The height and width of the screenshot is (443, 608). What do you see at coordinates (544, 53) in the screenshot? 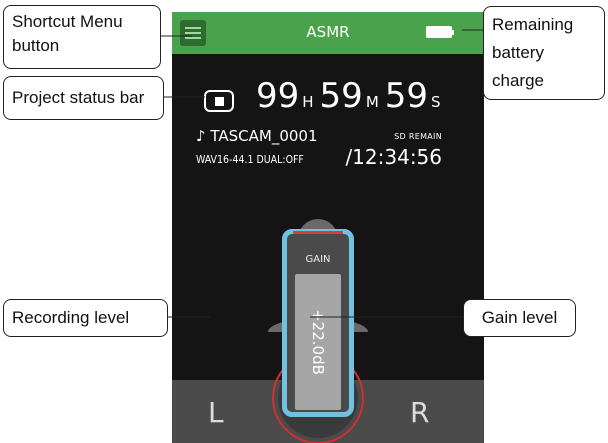
I see `callout-remaining-battery: Remaining battery charge` at bounding box center [544, 53].